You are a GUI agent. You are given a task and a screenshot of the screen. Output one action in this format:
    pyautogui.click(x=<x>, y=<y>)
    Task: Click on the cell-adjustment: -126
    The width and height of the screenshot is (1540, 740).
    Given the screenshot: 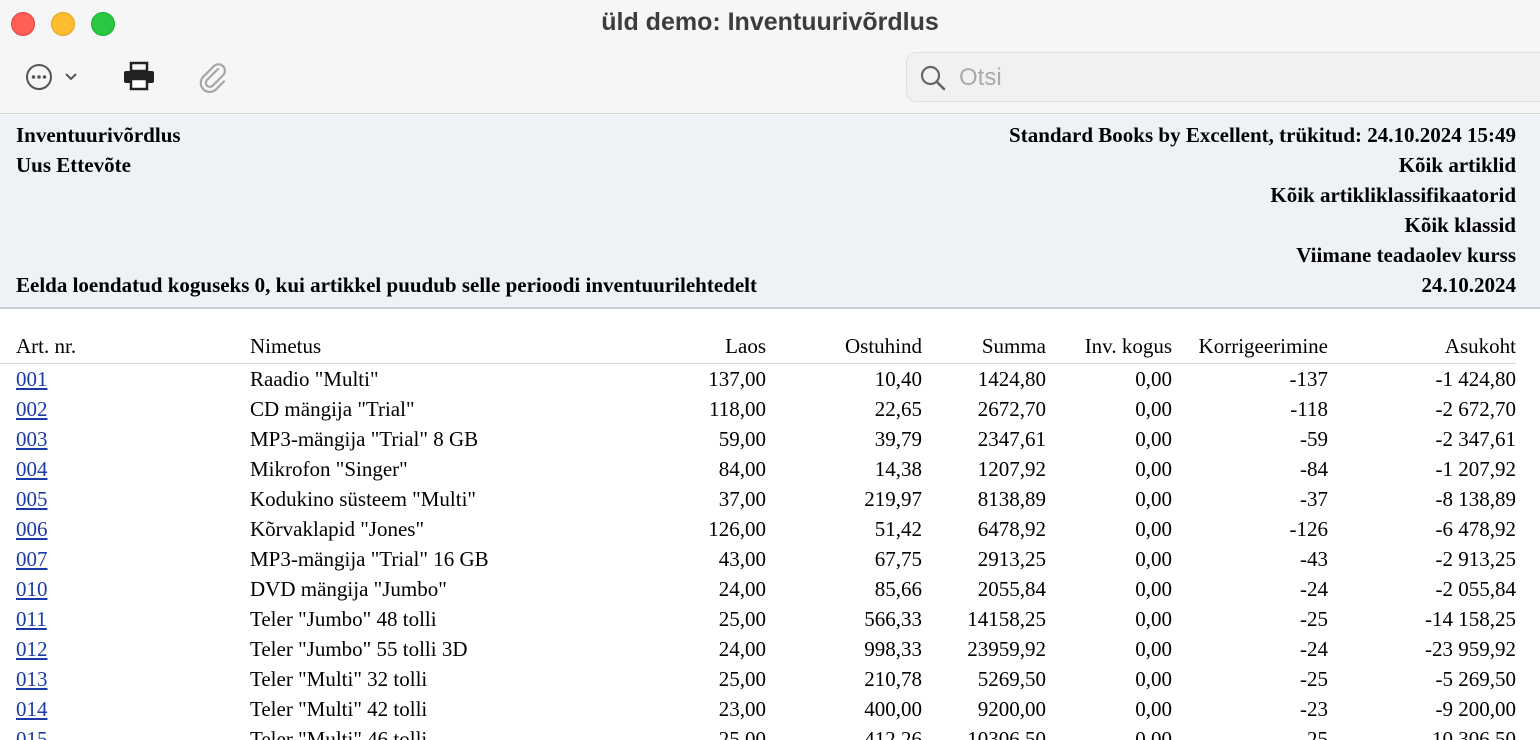 What is the action you would take?
    pyautogui.click(x=1309, y=529)
    